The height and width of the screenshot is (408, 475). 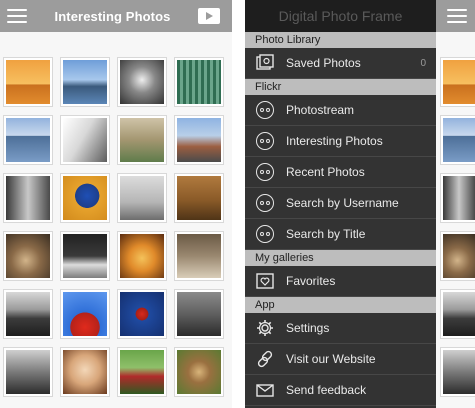 What do you see at coordinates (340, 258) in the screenshot?
I see `section-header-my-galleries: My galleries` at bounding box center [340, 258].